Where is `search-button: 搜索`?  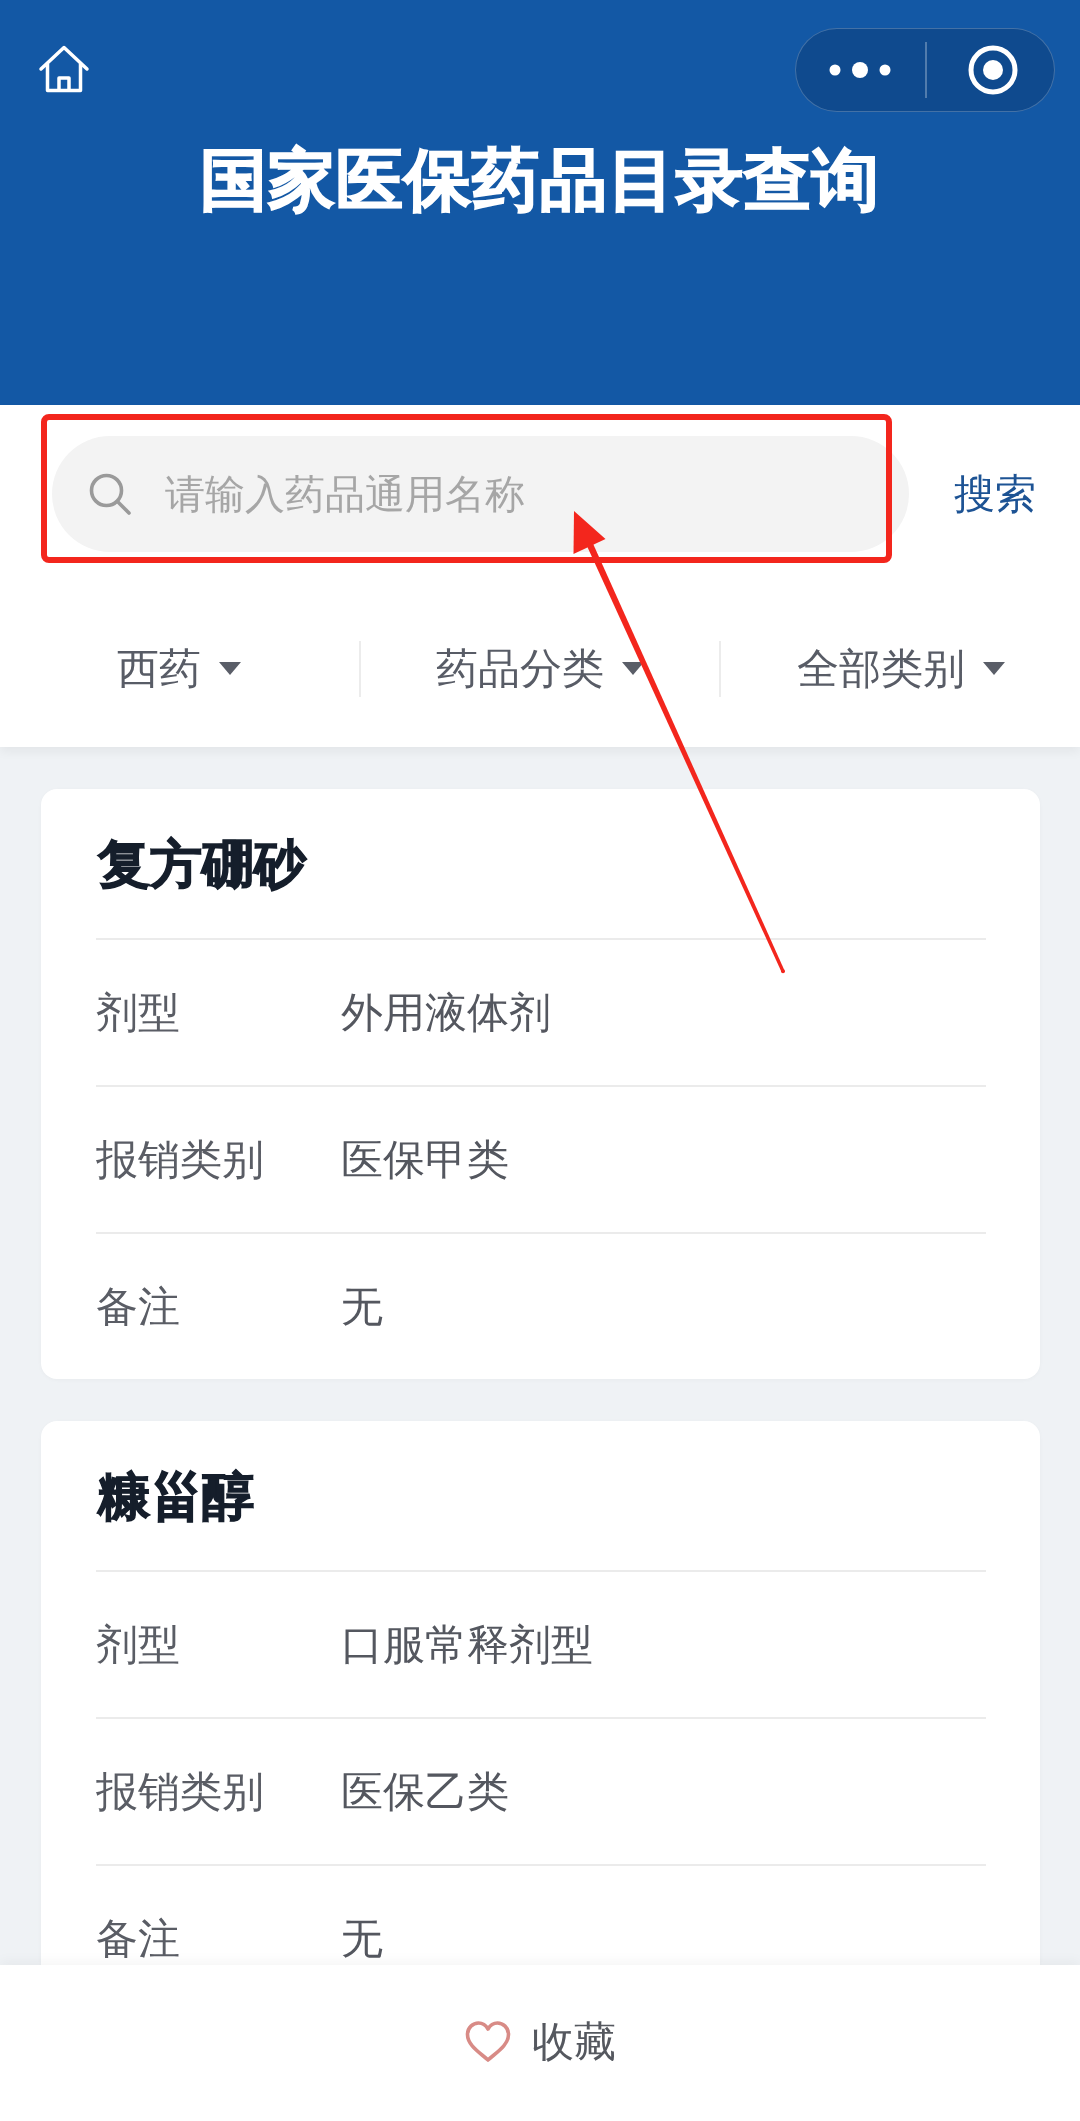 search-button: 搜索 is located at coordinates (995, 494).